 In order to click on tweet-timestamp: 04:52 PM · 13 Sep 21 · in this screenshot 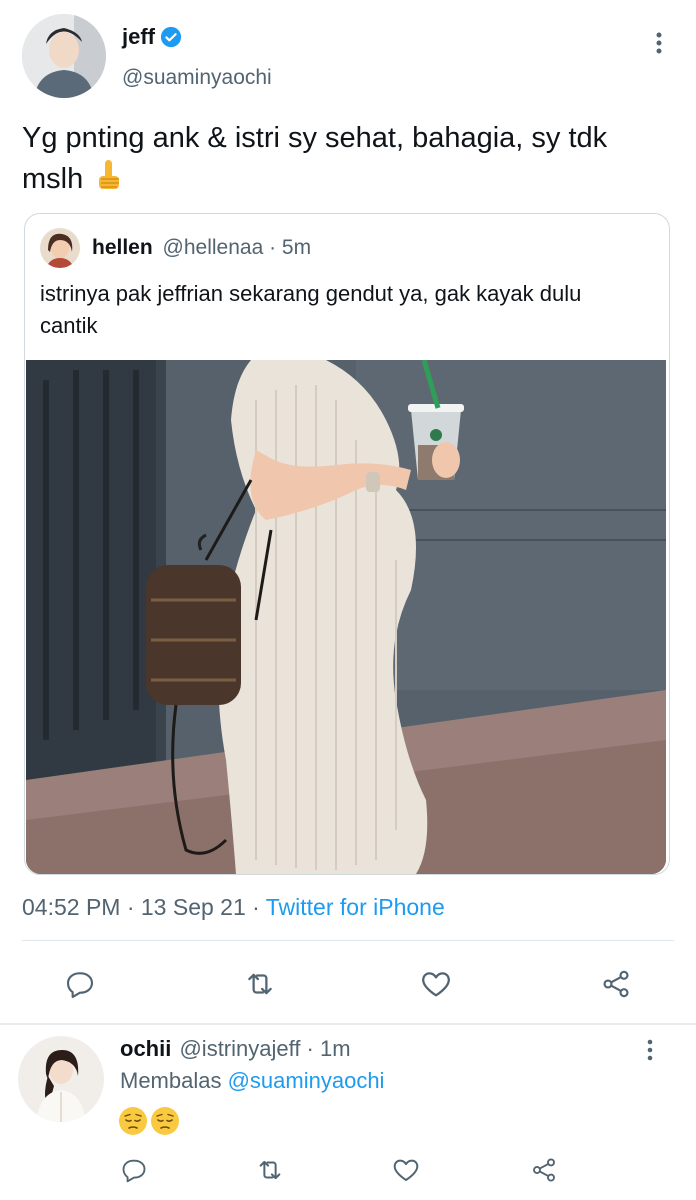, I will do `click(144, 907)`.